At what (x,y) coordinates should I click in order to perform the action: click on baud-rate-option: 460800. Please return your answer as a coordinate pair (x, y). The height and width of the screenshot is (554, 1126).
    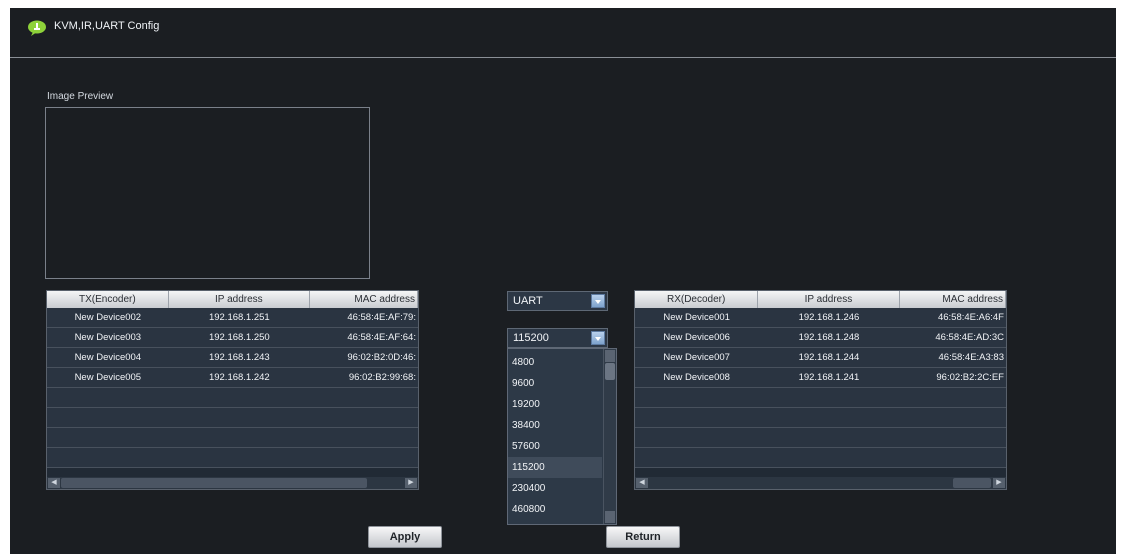
    Looking at the image, I should click on (555, 509).